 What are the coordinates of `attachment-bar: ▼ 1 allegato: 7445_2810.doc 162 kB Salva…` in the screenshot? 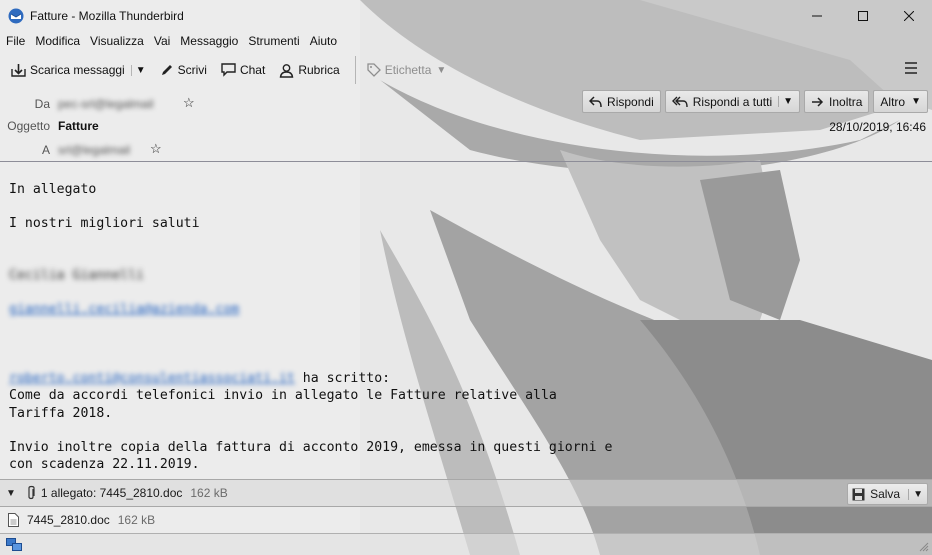 It's located at (466, 493).